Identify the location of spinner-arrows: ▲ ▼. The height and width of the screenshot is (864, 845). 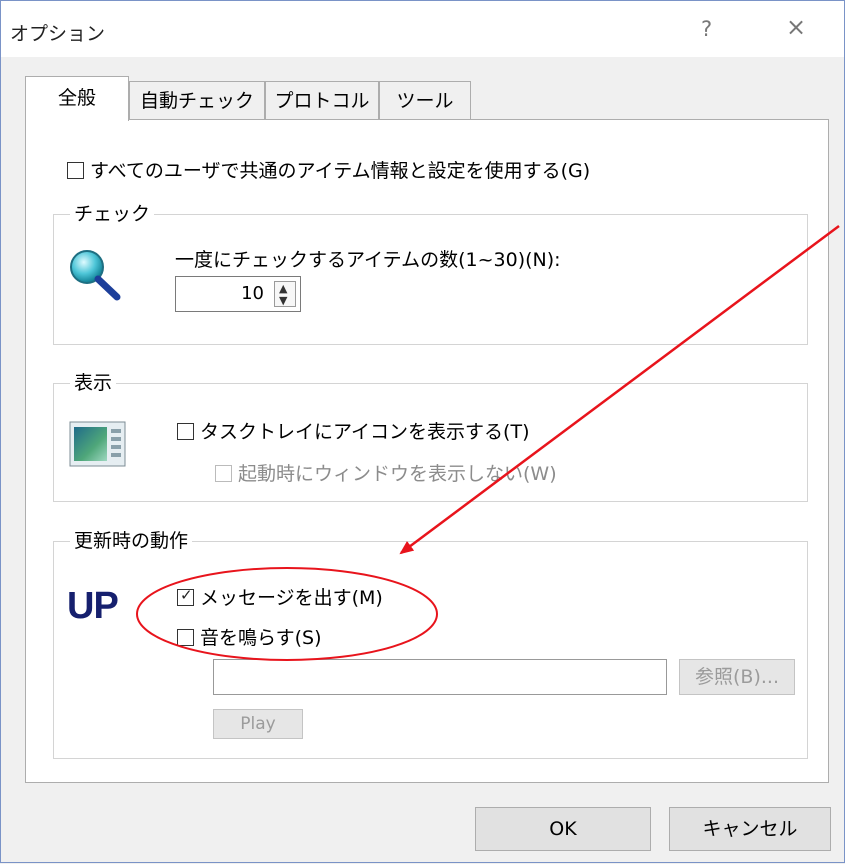
(285, 294).